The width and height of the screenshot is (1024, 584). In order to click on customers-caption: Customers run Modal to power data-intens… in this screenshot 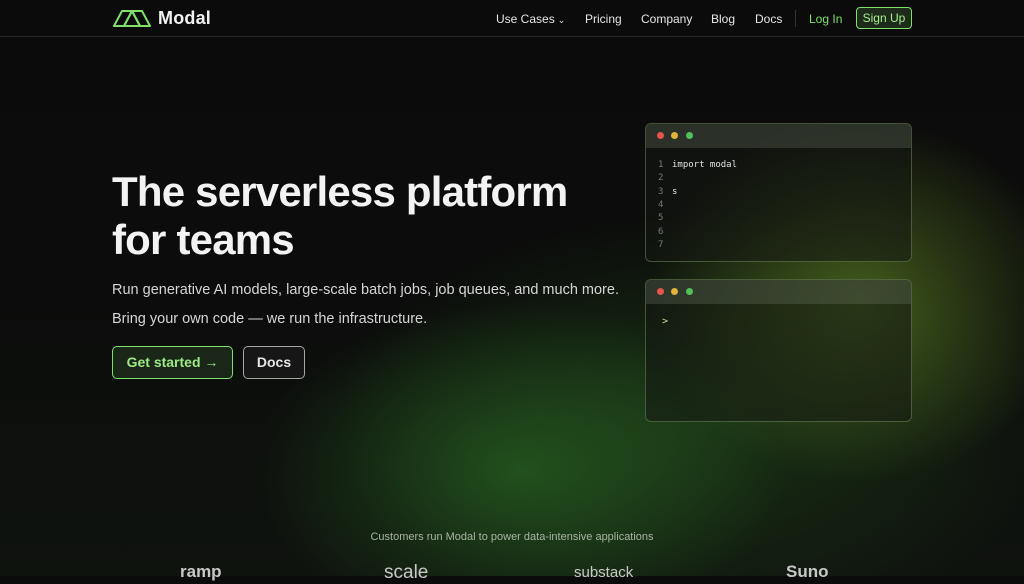, I will do `click(512, 537)`.